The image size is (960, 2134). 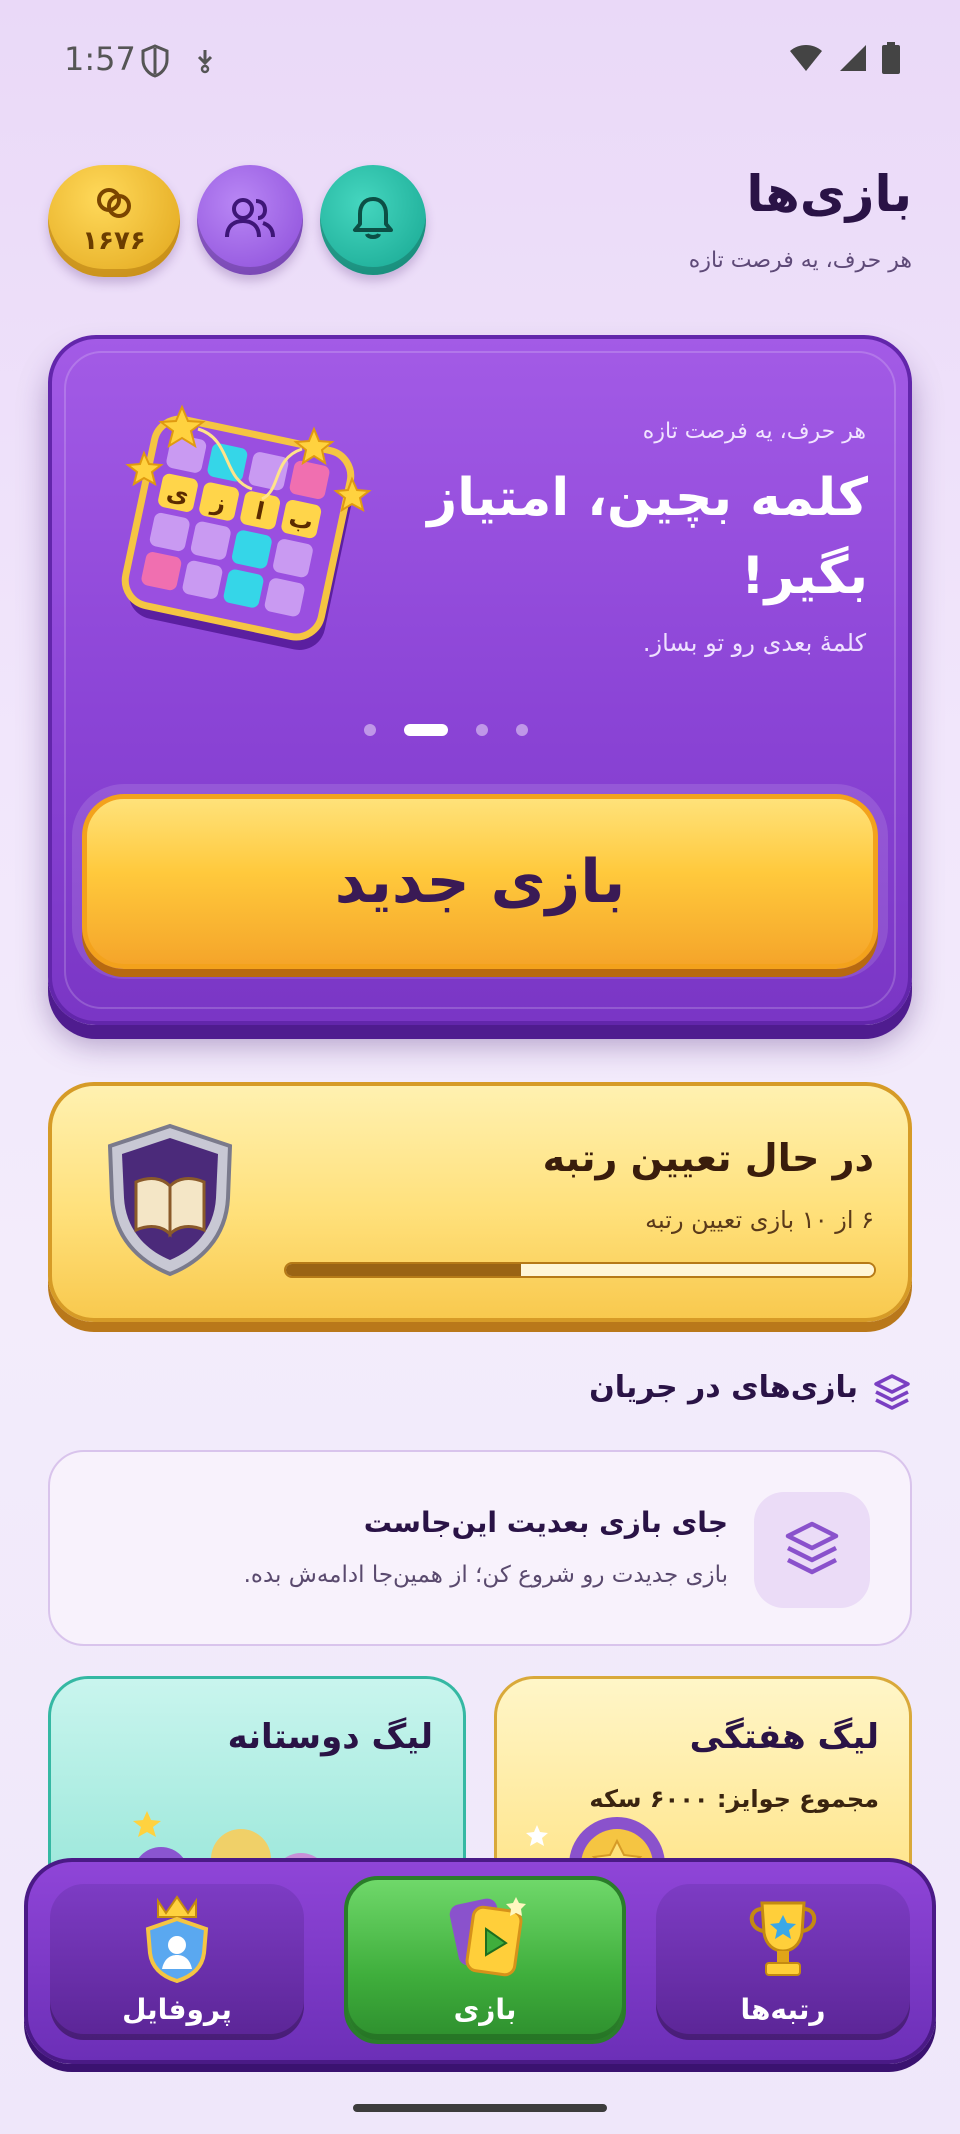 What do you see at coordinates (114, 241) in the screenshot?
I see `coin-count: ۱۶۷۶` at bounding box center [114, 241].